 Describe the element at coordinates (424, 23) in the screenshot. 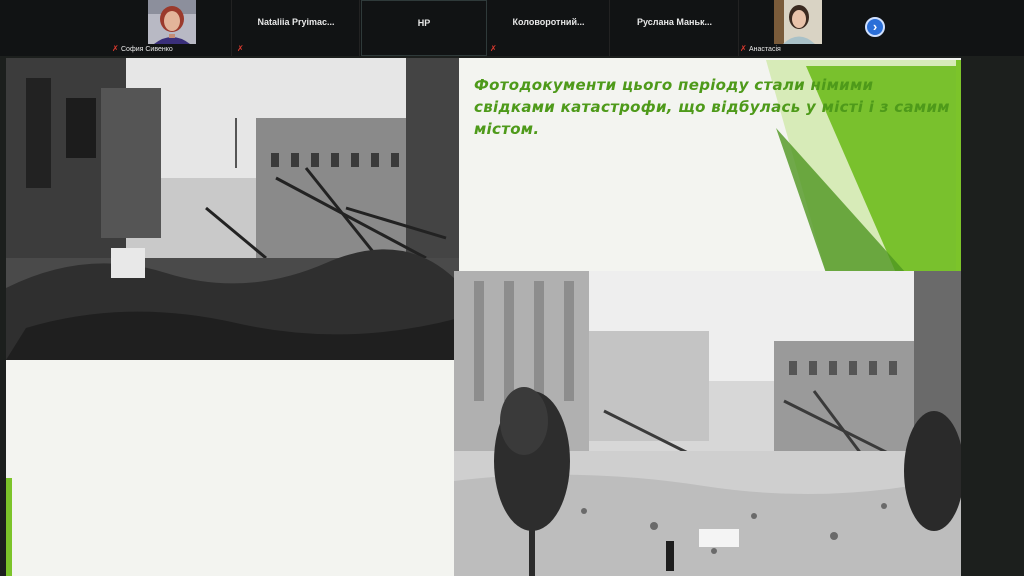

I see `participant-name: HP` at that location.